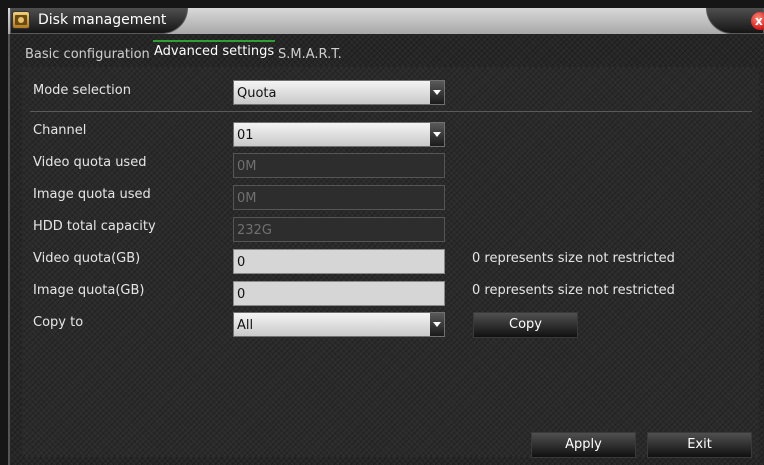 Image resolution: width=764 pixels, height=465 pixels. What do you see at coordinates (757, 21) in the screenshot?
I see `close-icon: x` at bounding box center [757, 21].